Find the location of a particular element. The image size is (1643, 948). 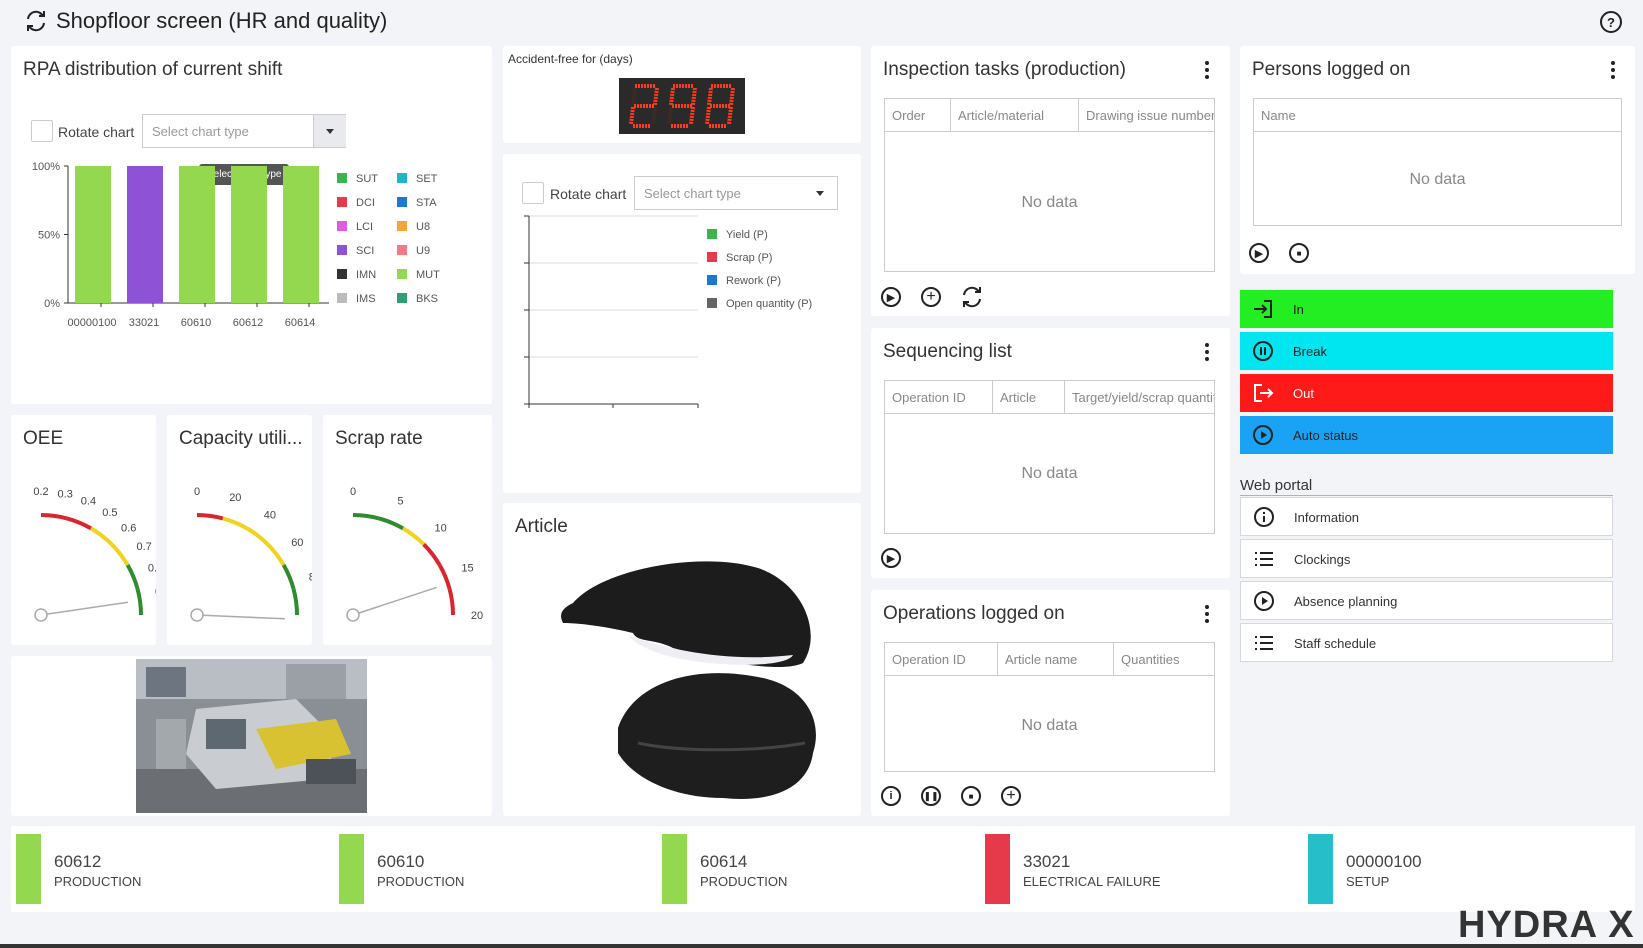

portal-information-button: Information is located at coordinates (1426, 516).